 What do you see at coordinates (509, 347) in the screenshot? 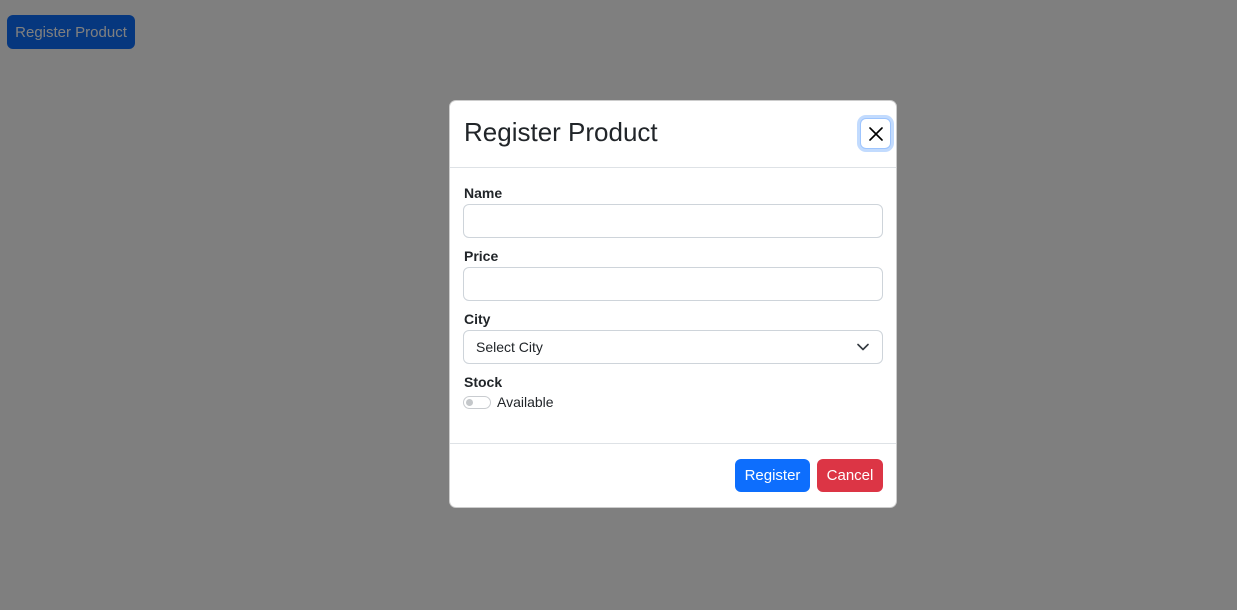
I see `city-select-value: Select City` at bounding box center [509, 347].